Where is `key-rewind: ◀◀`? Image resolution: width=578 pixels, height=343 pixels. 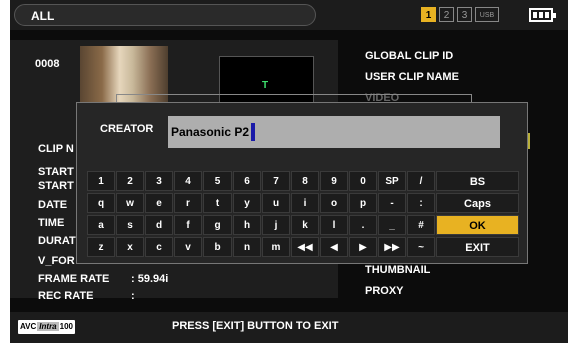
key-rewind: ◀◀ is located at coordinates (305, 247).